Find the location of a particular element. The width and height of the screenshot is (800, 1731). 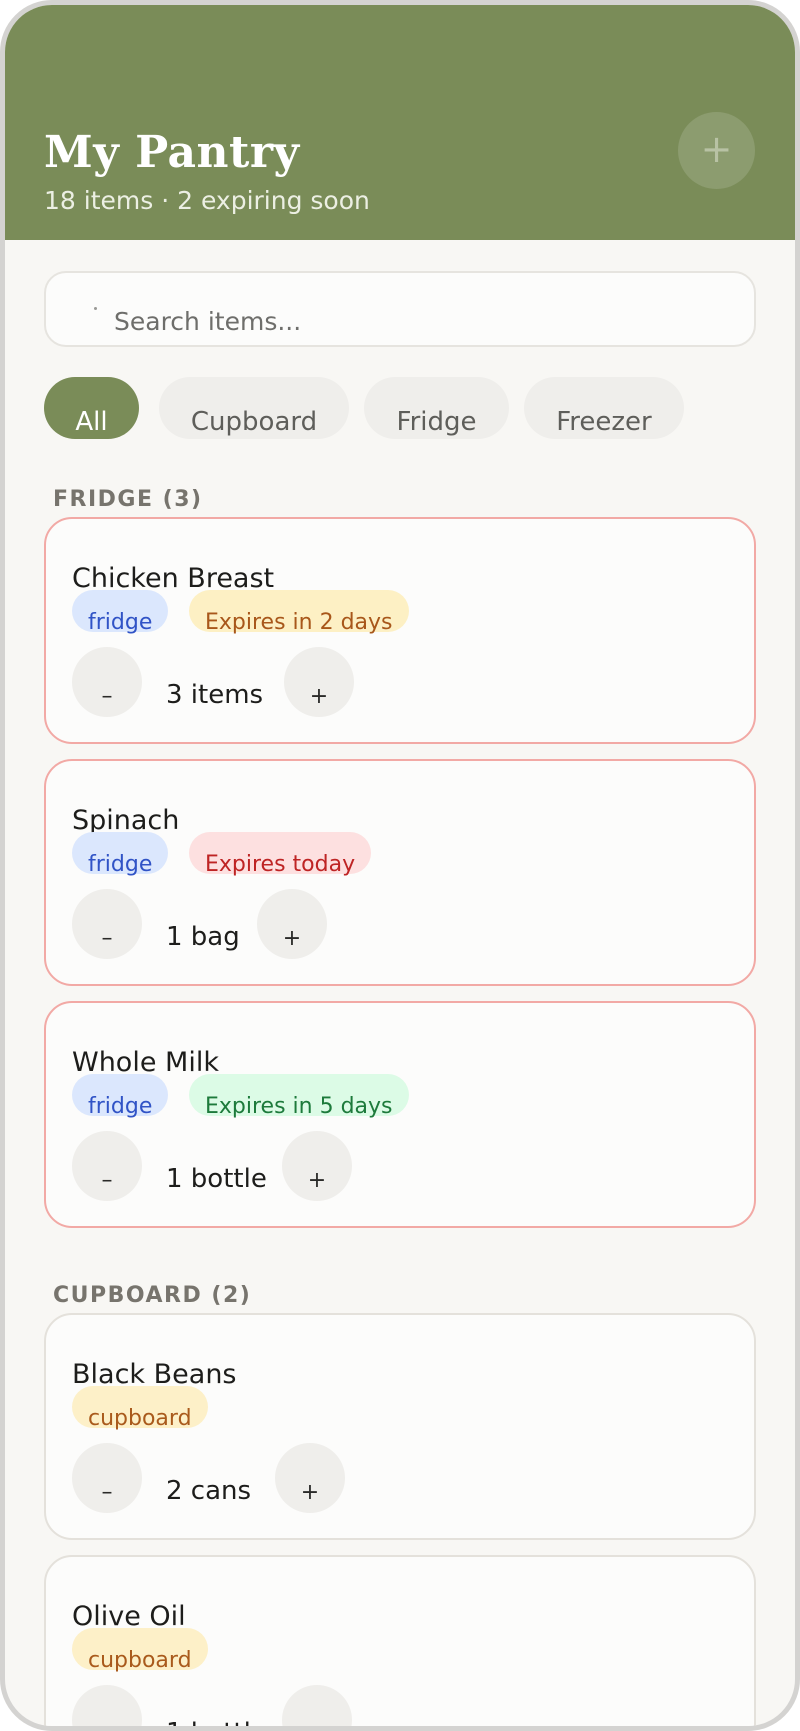

expiry-badge: Expires in 5 days is located at coordinates (299, 1096).